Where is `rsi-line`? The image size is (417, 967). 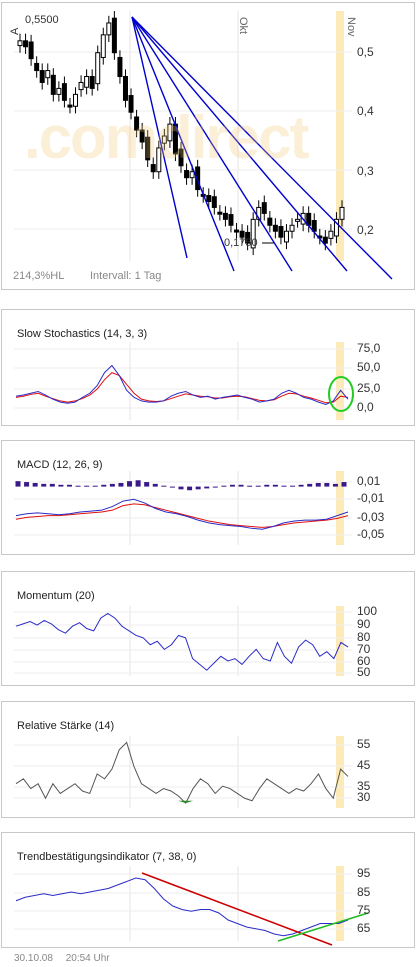
rsi-line is located at coordinates (182, 772).